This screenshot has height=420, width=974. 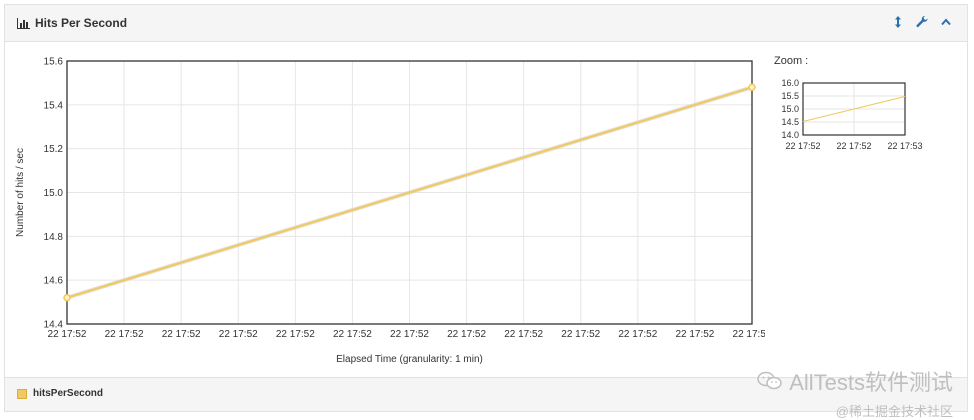 I want to click on collapse-chevron-icon, so click(x=946, y=22).